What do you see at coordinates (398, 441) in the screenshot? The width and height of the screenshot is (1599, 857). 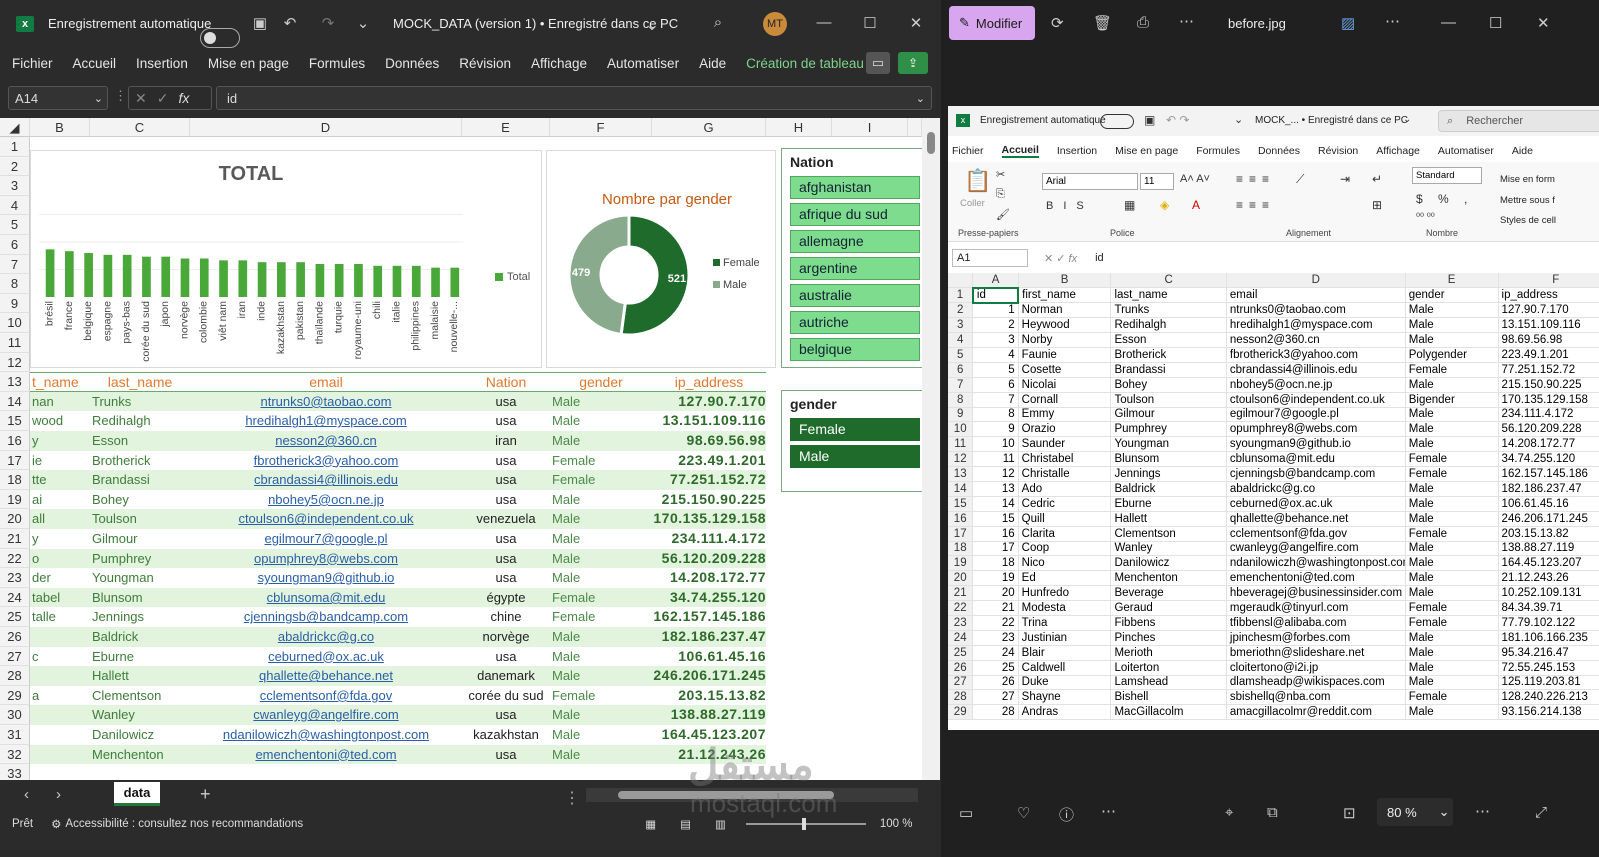 I see `table-row: y Esson nesson2@360.cn iran Male 98.69.56.98` at bounding box center [398, 441].